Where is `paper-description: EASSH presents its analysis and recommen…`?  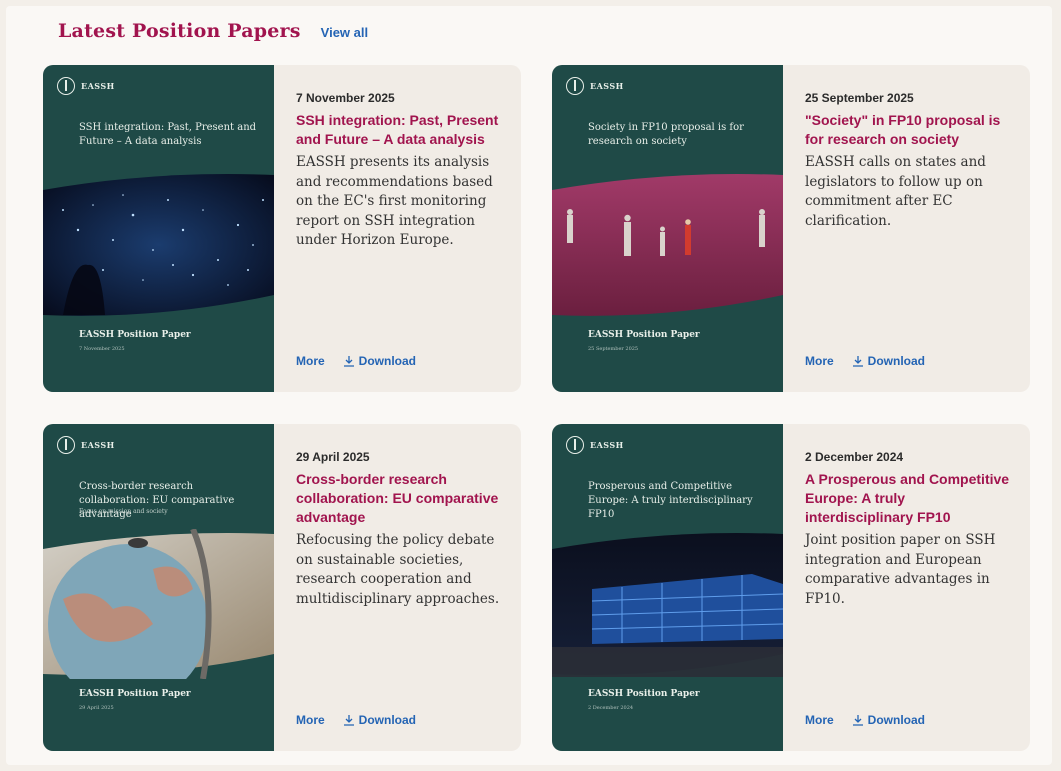
paper-description: EASSH presents its analysis and recommen… is located at coordinates (394, 201).